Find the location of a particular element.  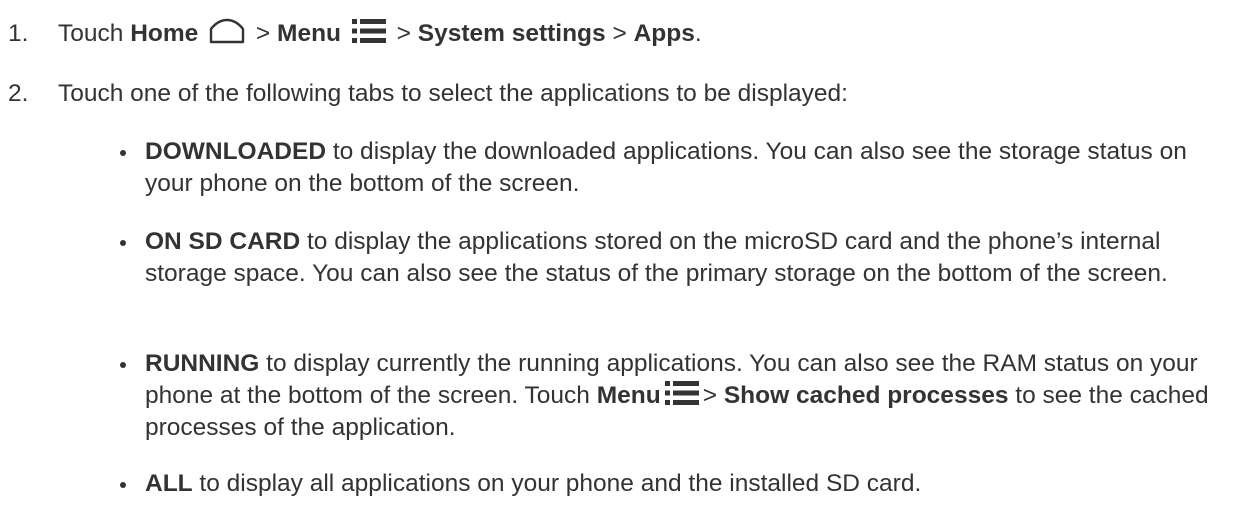

show-cached-label: Show cached processes is located at coordinates (866, 395).